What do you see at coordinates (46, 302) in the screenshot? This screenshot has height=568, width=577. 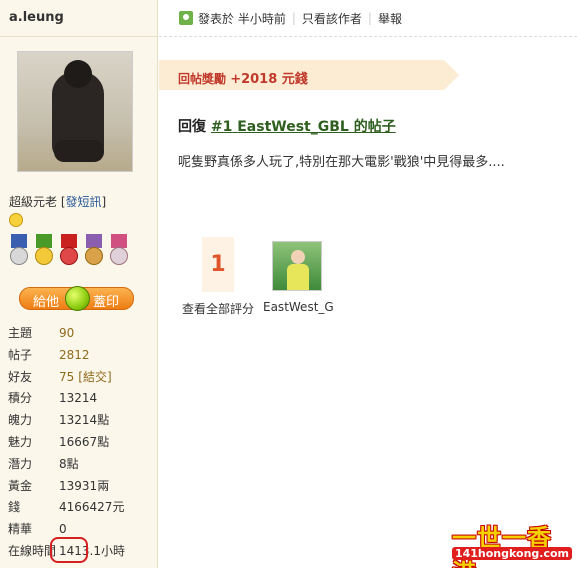 I see `give-label: 給他` at bounding box center [46, 302].